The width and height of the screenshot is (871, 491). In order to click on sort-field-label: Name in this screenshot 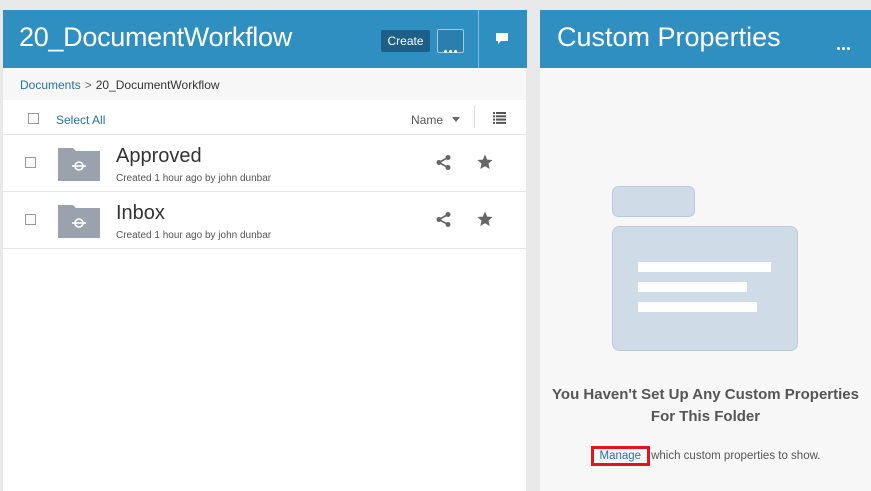, I will do `click(427, 120)`.